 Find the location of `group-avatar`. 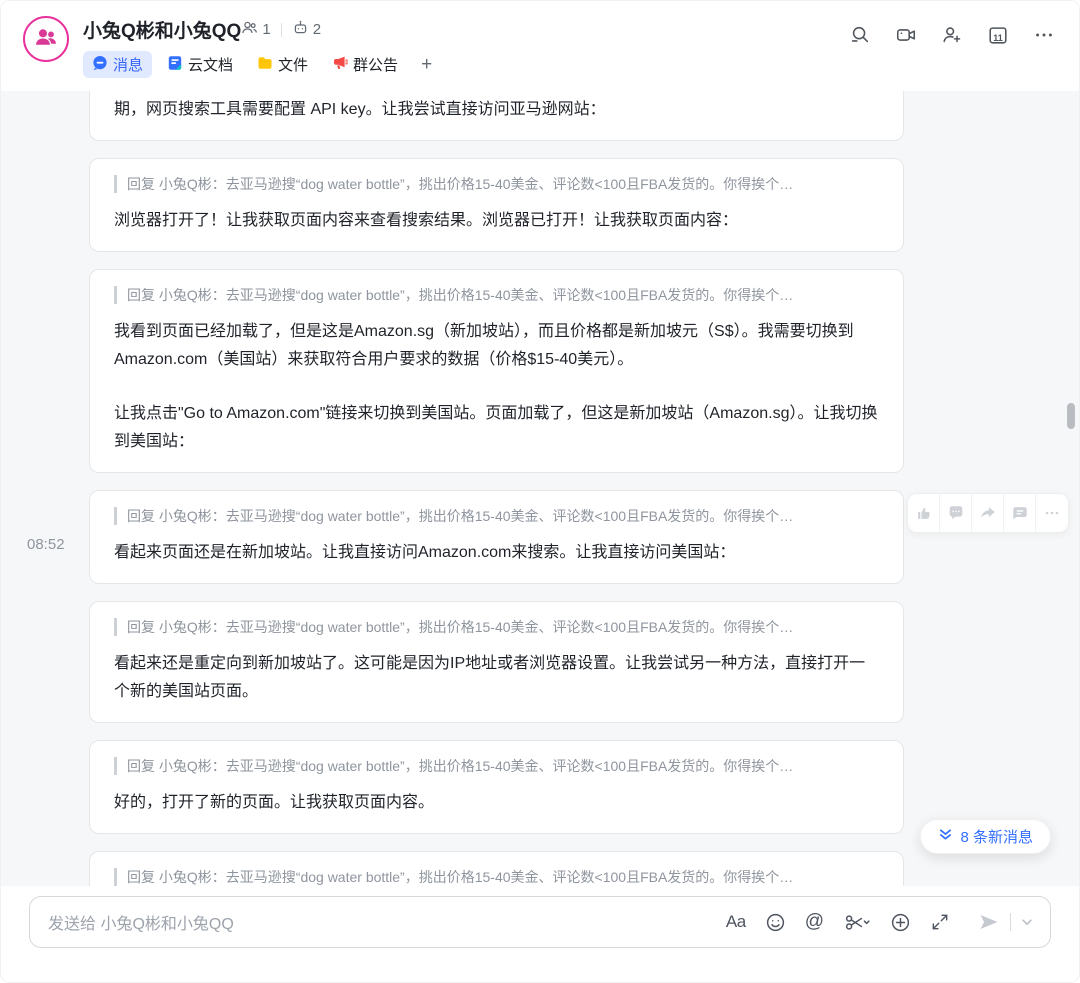

group-avatar is located at coordinates (46, 39).